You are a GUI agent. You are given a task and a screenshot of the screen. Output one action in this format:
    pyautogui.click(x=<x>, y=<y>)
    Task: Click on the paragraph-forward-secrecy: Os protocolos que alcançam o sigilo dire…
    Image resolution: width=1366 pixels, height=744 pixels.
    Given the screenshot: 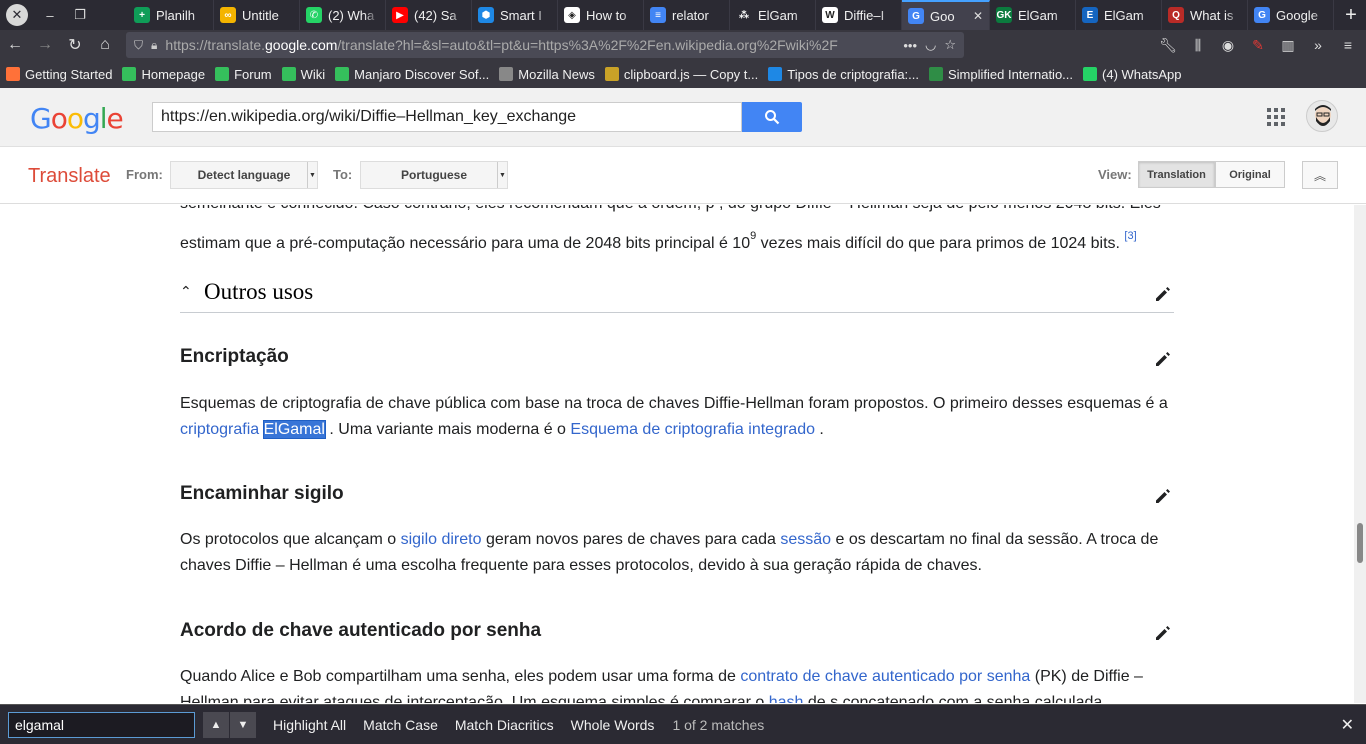 What is the action you would take?
    pyautogui.click(x=669, y=552)
    